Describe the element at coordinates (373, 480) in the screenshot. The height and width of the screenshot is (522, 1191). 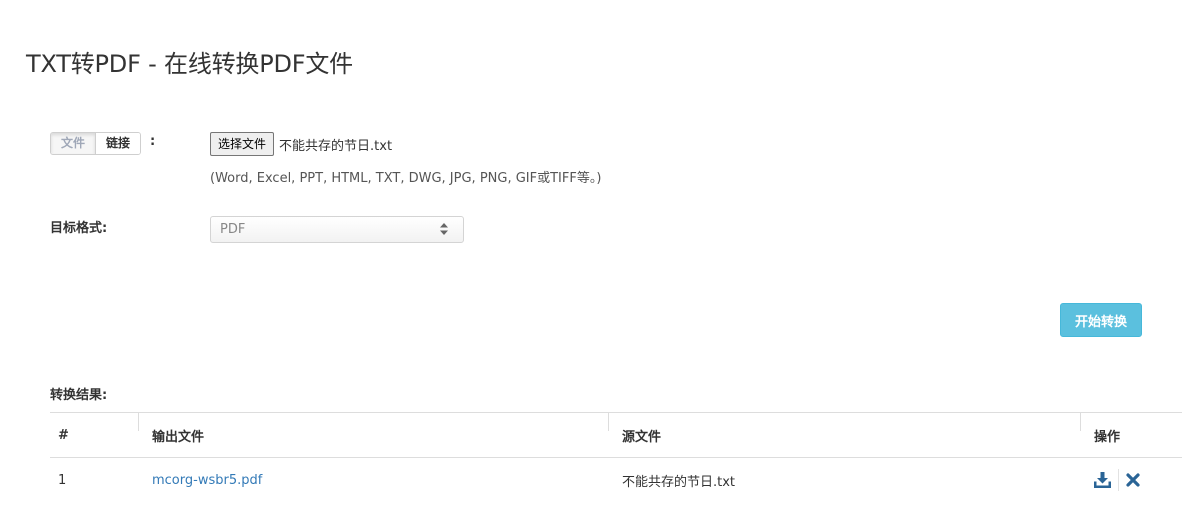
I see `row-output-cell: mcorg-wsbr5.pdf` at that location.